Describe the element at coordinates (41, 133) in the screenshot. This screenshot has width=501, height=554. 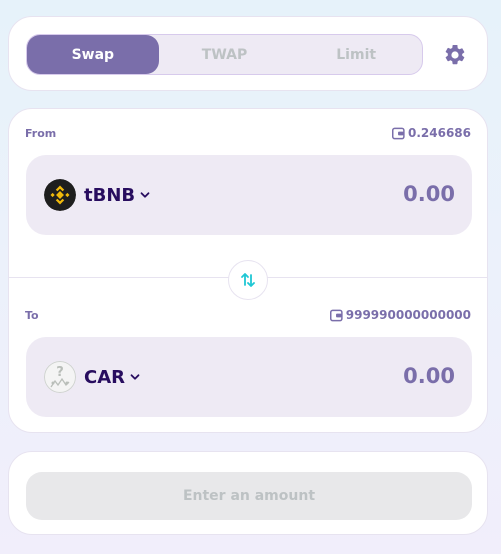
I see `from-label: From` at that location.